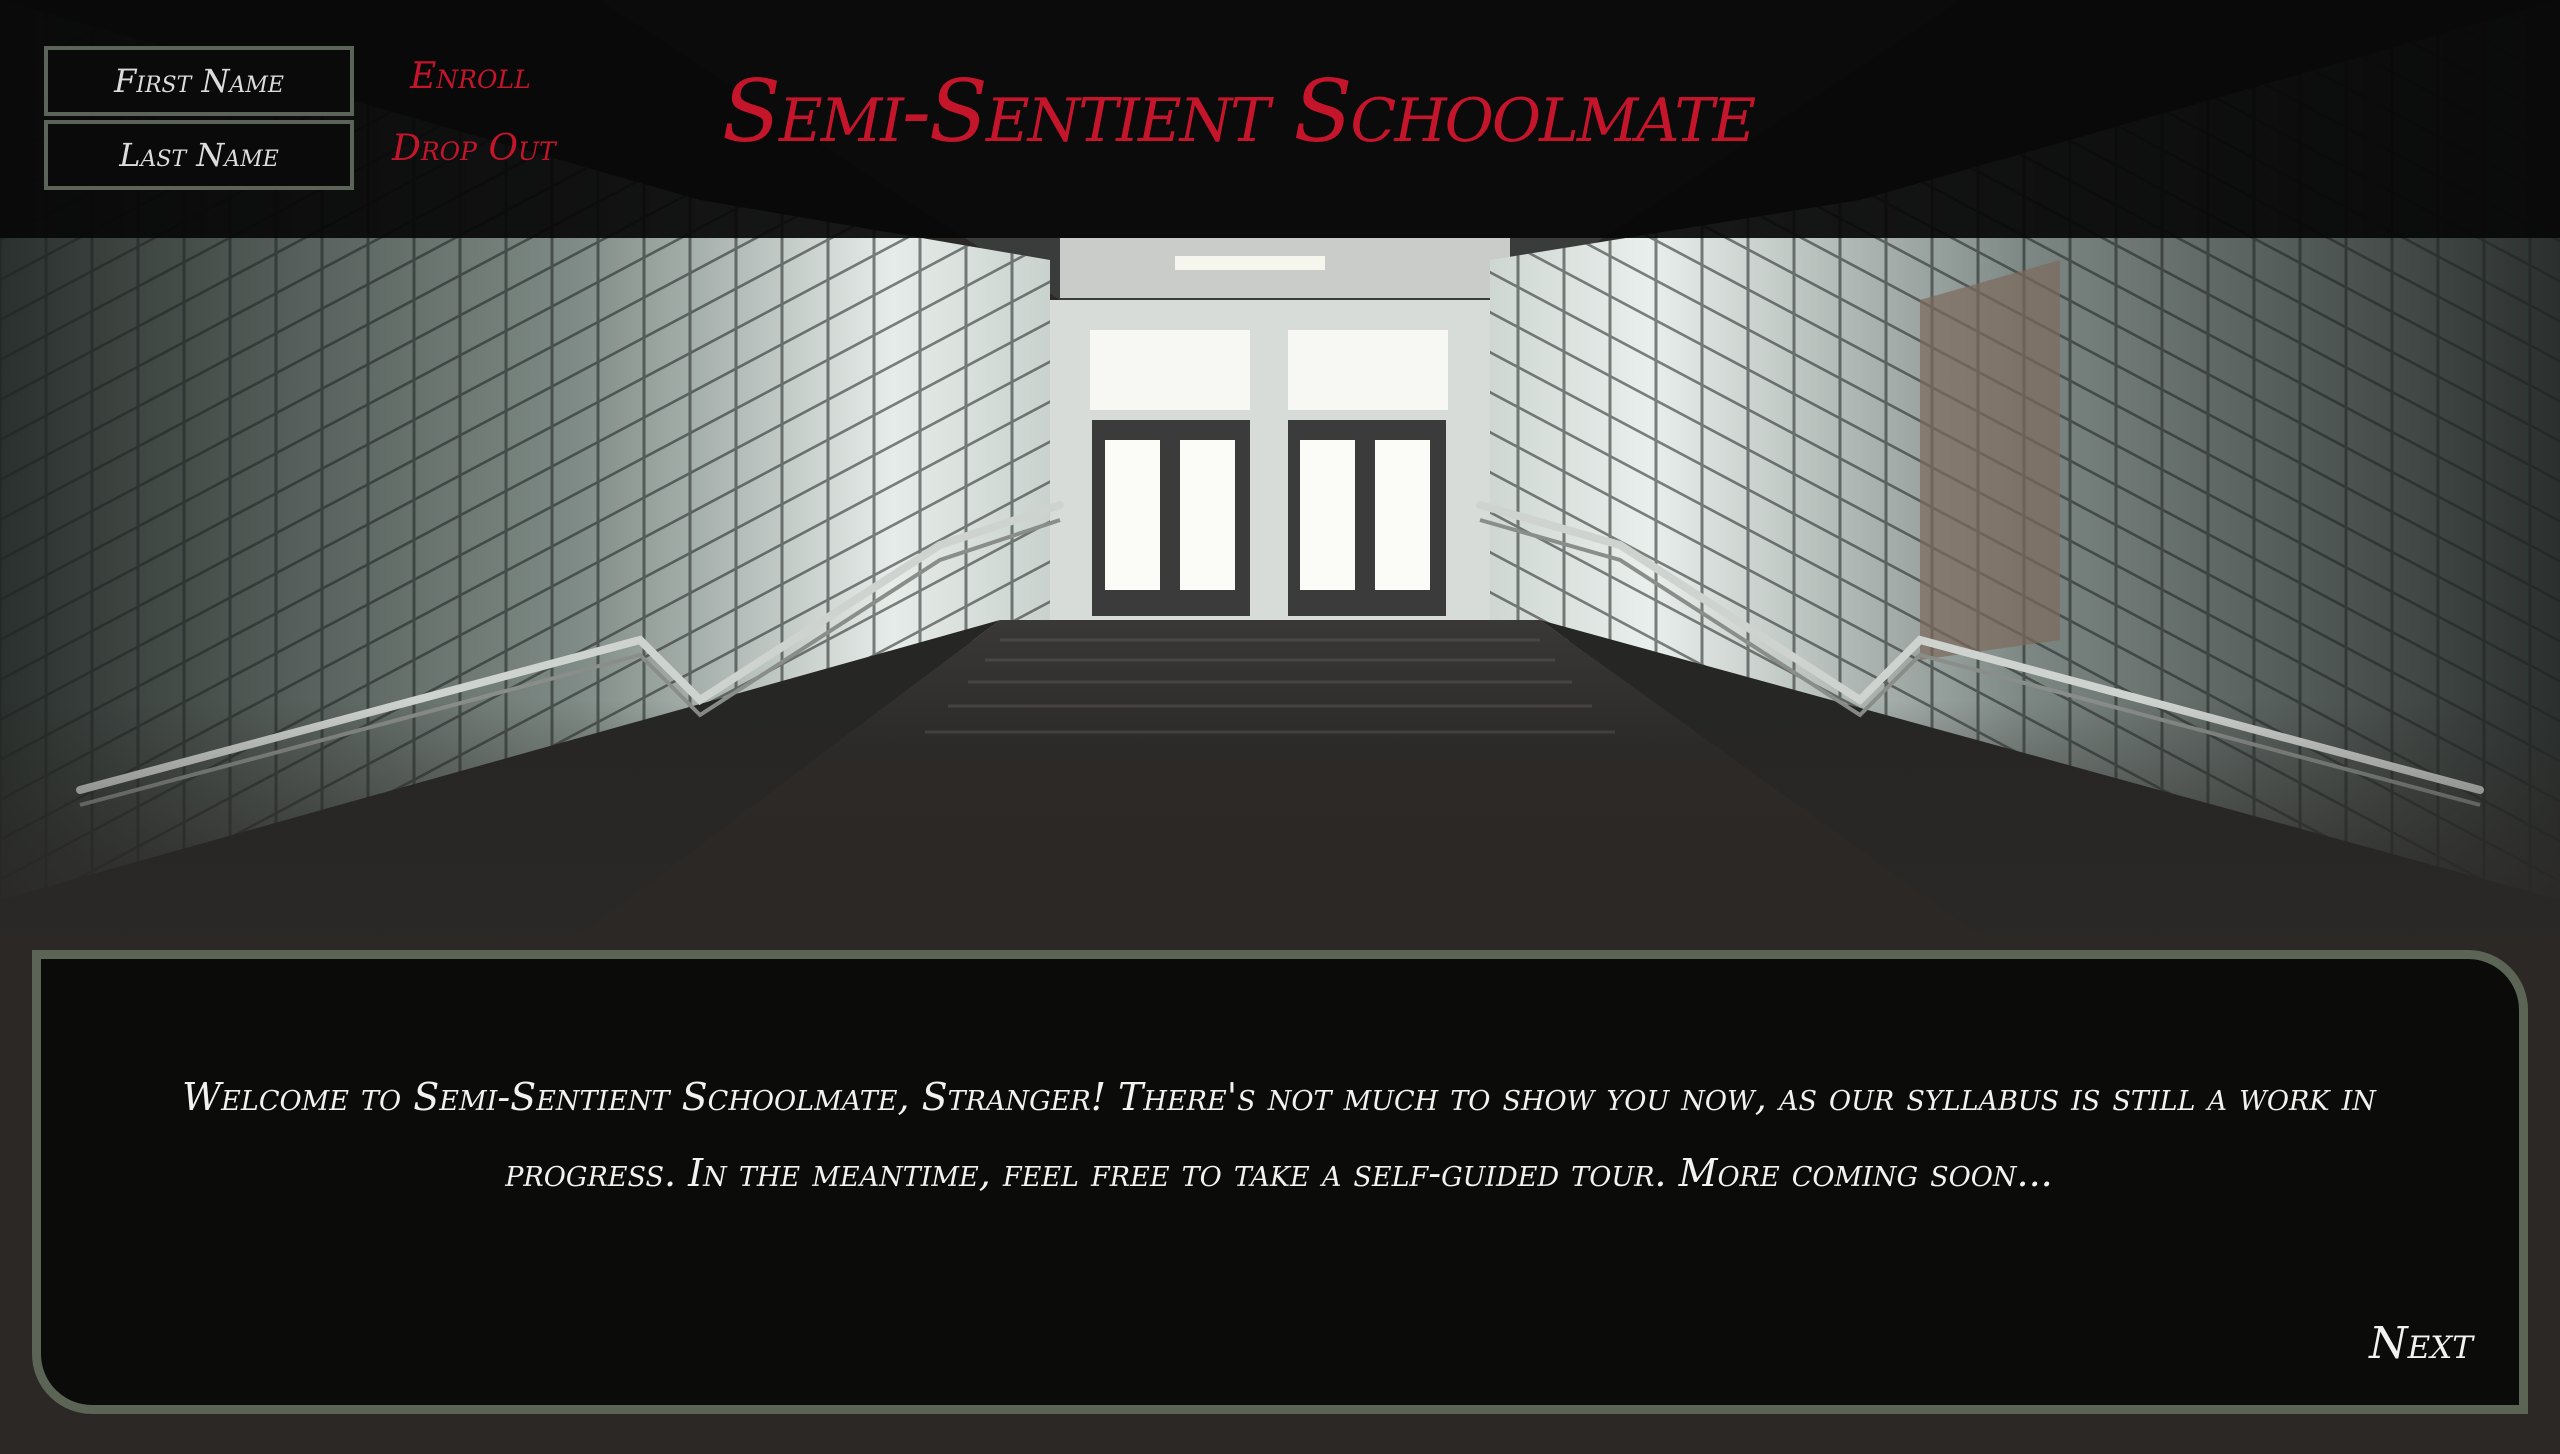 This screenshot has height=1454, width=2560. What do you see at coordinates (199, 81) in the screenshot?
I see `first-name-input` at bounding box center [199, 81].